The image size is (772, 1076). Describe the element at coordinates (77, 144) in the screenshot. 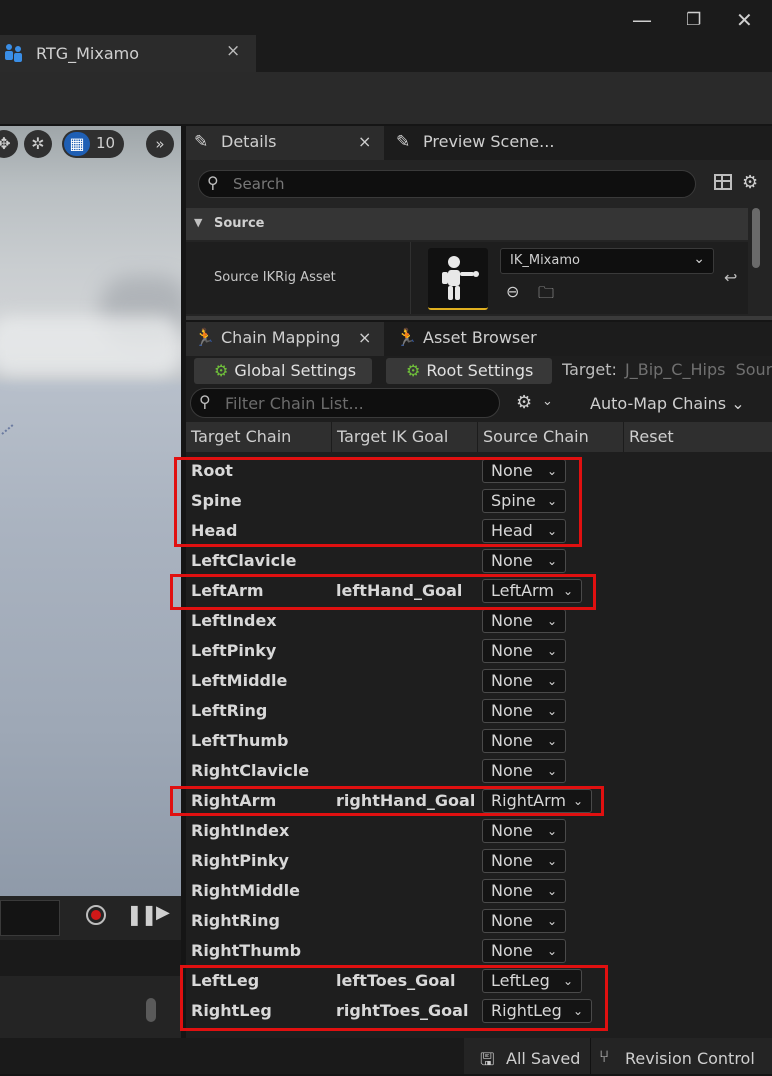

I see `grid-icon: ▦` at that location.